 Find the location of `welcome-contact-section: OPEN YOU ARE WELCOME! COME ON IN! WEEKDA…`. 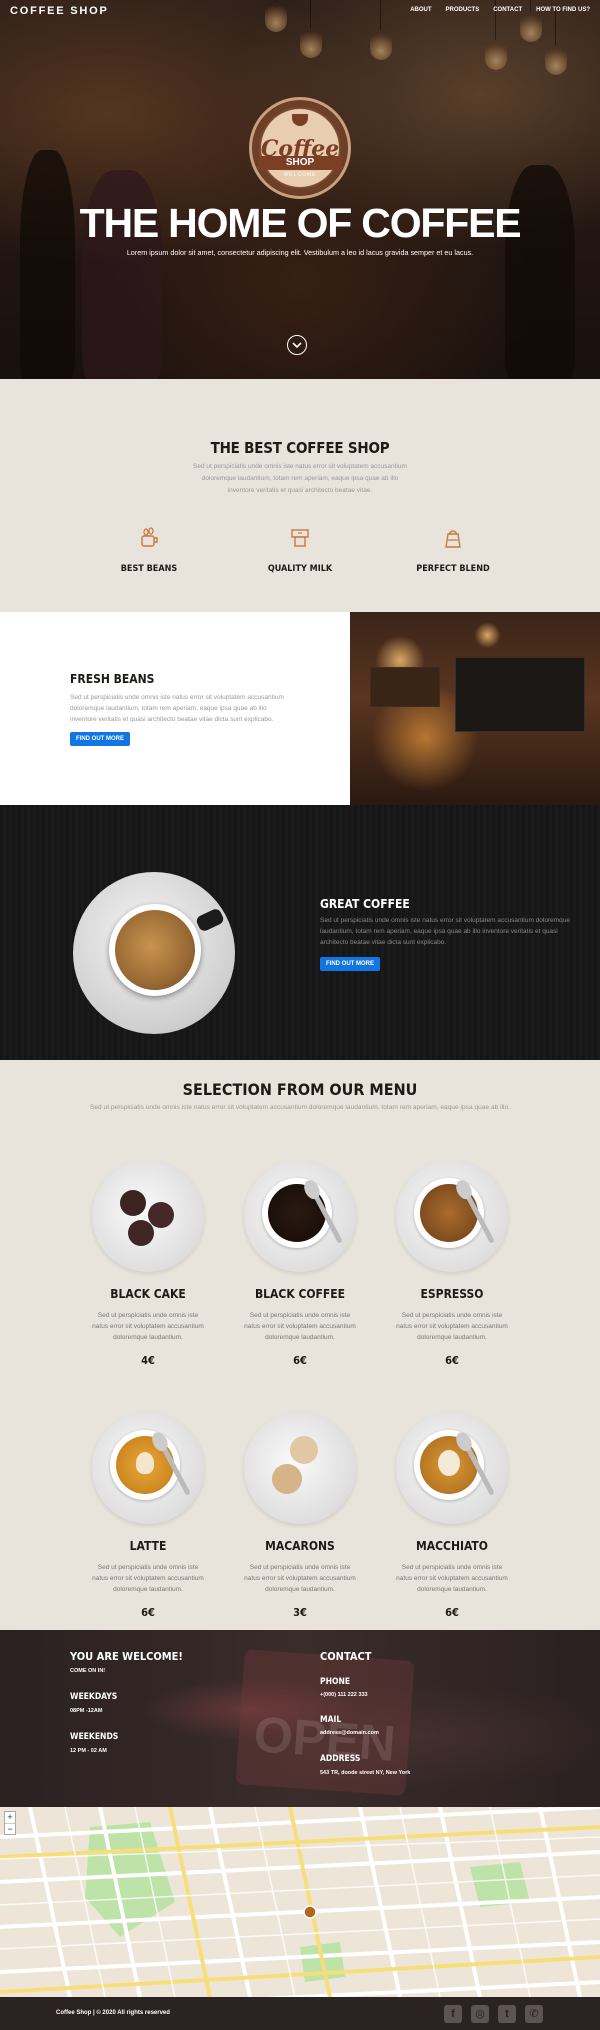

welcome-contact-section: OPEN YOU ARE WELCOME! COME ON IN! WEEKDA… is located at coordinates (300, 1718).